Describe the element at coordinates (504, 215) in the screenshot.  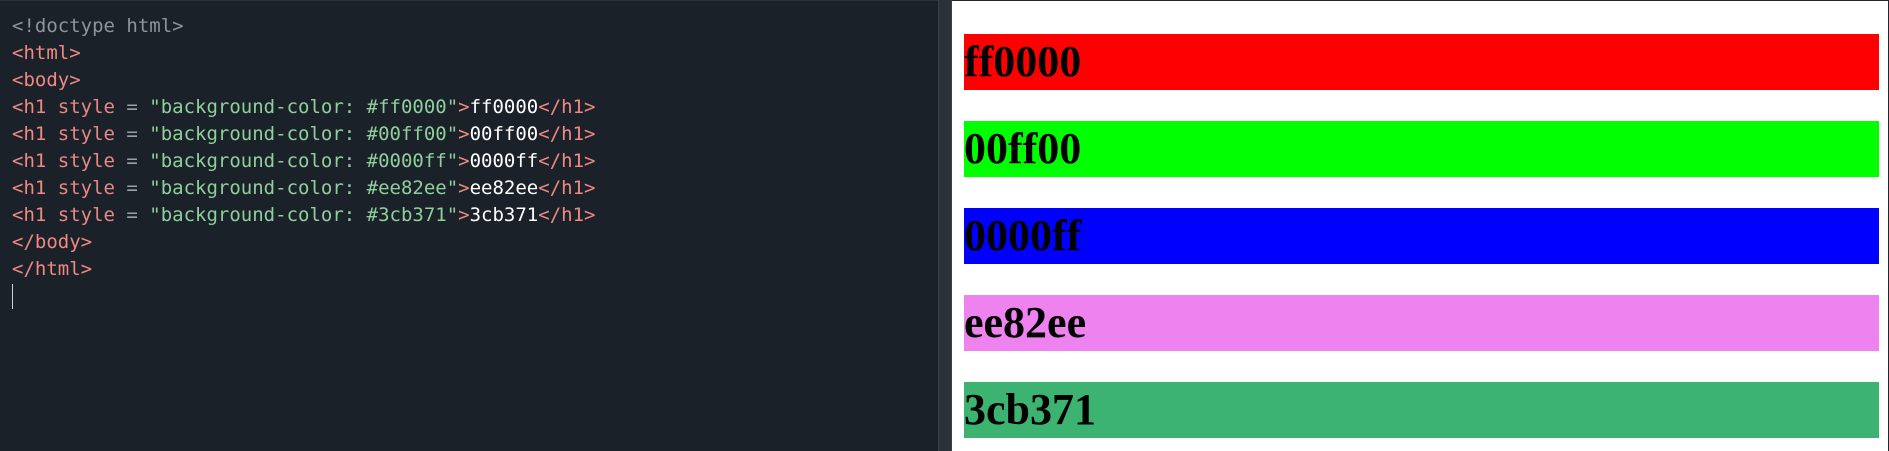
I see `text-token: 3cb371` at that location.